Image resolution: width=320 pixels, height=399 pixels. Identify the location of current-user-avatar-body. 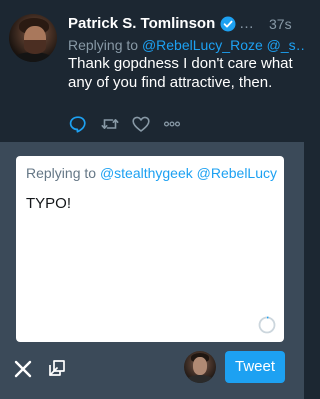
(200, 379).